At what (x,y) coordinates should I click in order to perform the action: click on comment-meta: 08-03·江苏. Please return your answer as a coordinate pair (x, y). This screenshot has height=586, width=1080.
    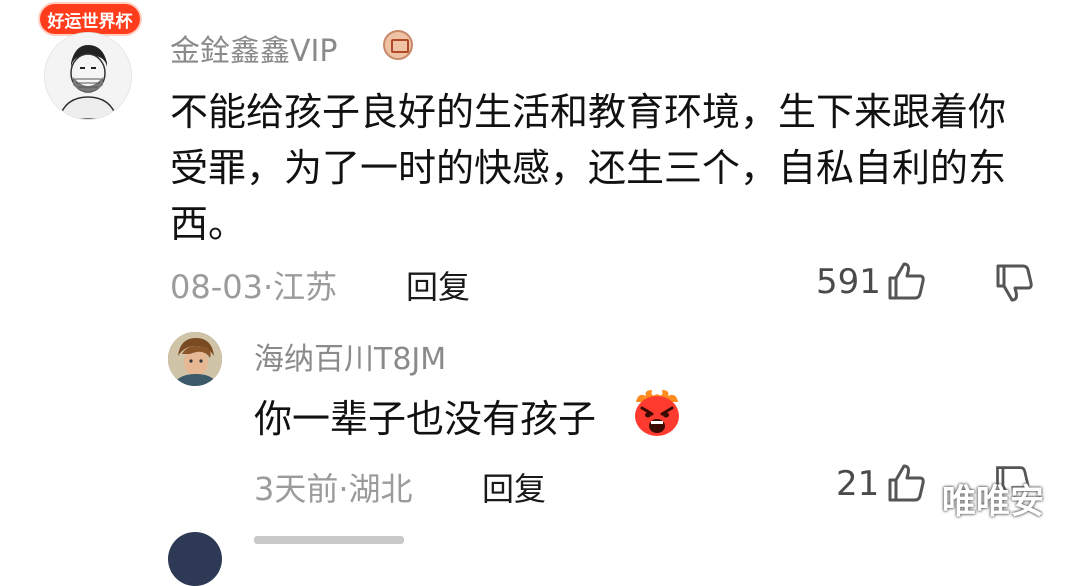
    Looking at the image, I should click on (253, 285).